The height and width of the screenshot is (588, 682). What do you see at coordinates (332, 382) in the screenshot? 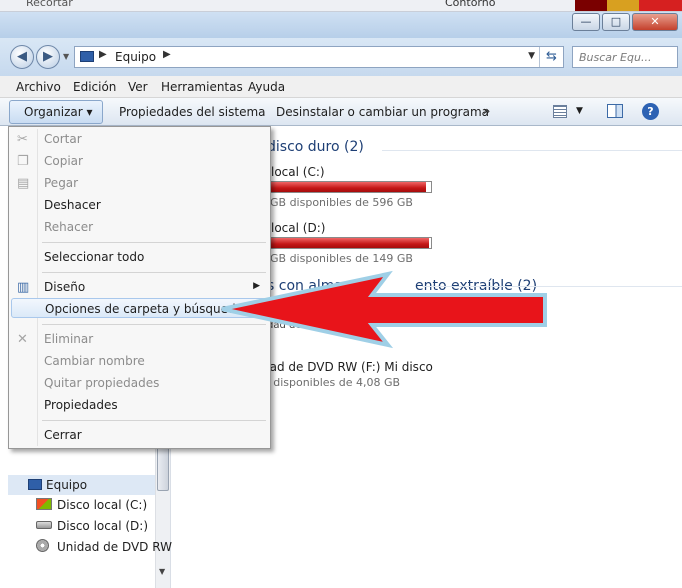
I see `dvd-drive-free-space: s disponibles de 4,08 GB` at bounding box center [332, 382].